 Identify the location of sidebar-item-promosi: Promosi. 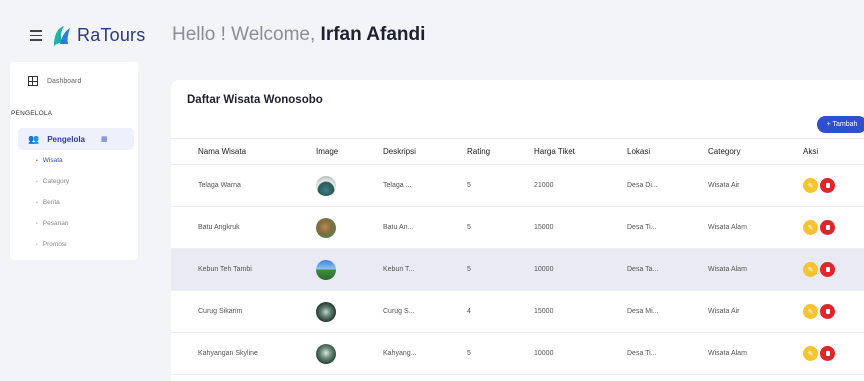
(51, 244).